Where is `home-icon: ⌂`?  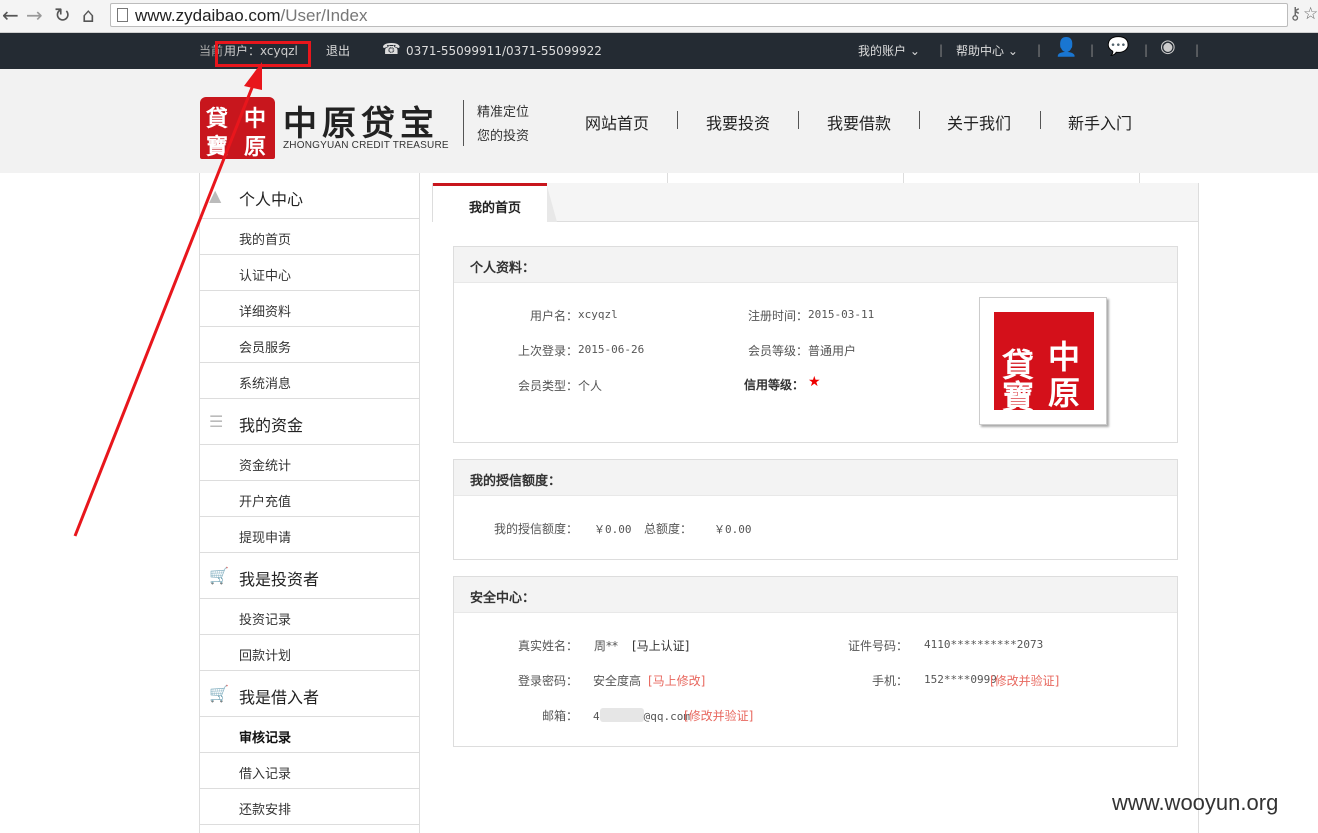
home-icon: ⌂ is located at coordinates (88, 15).